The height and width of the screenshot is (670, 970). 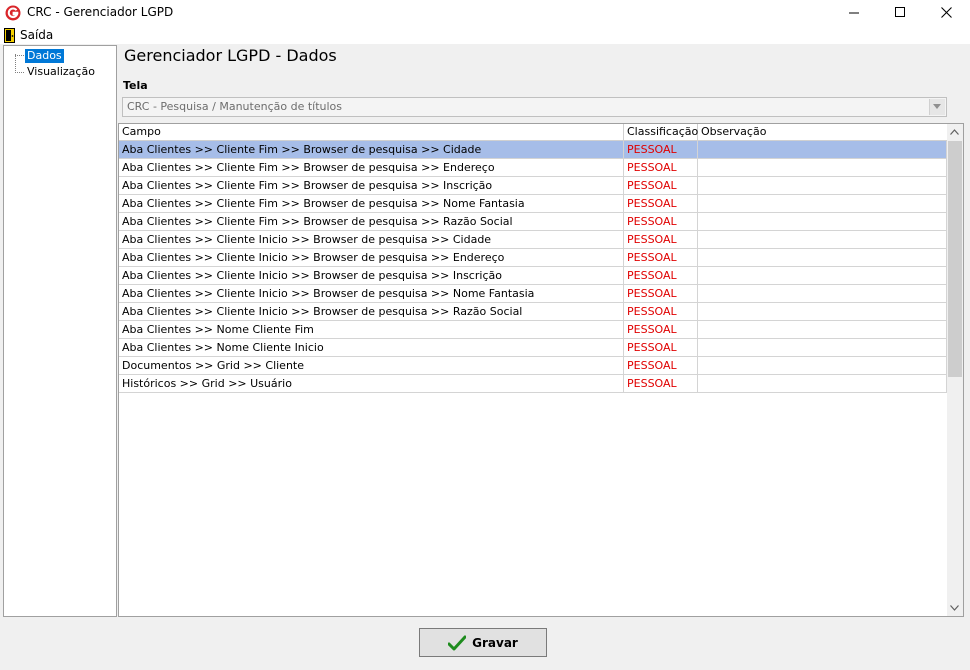 I want to click on column-header-campo: Campo, so click(x=371, y=132).